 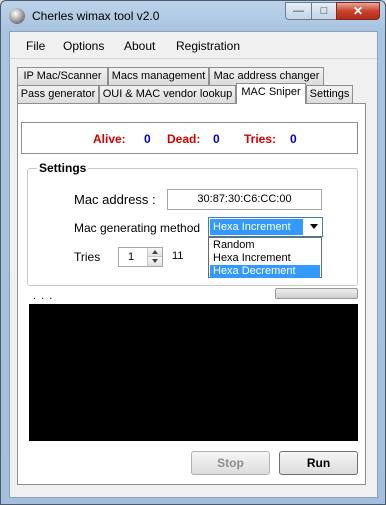 What do you see at coordinates (256, 227) in the screenshot?
I see `mac-method-selected: Hexa Increment` at bounding box center [256, 227].